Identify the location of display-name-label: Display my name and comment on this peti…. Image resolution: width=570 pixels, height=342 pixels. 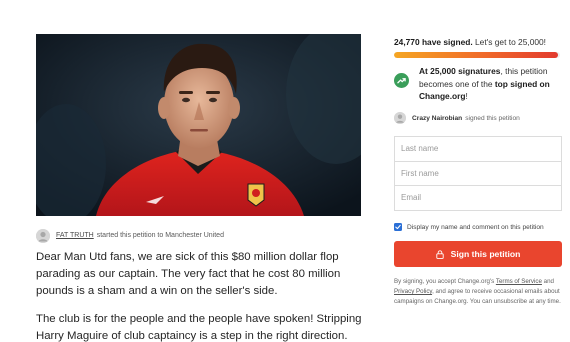
(475, 227).